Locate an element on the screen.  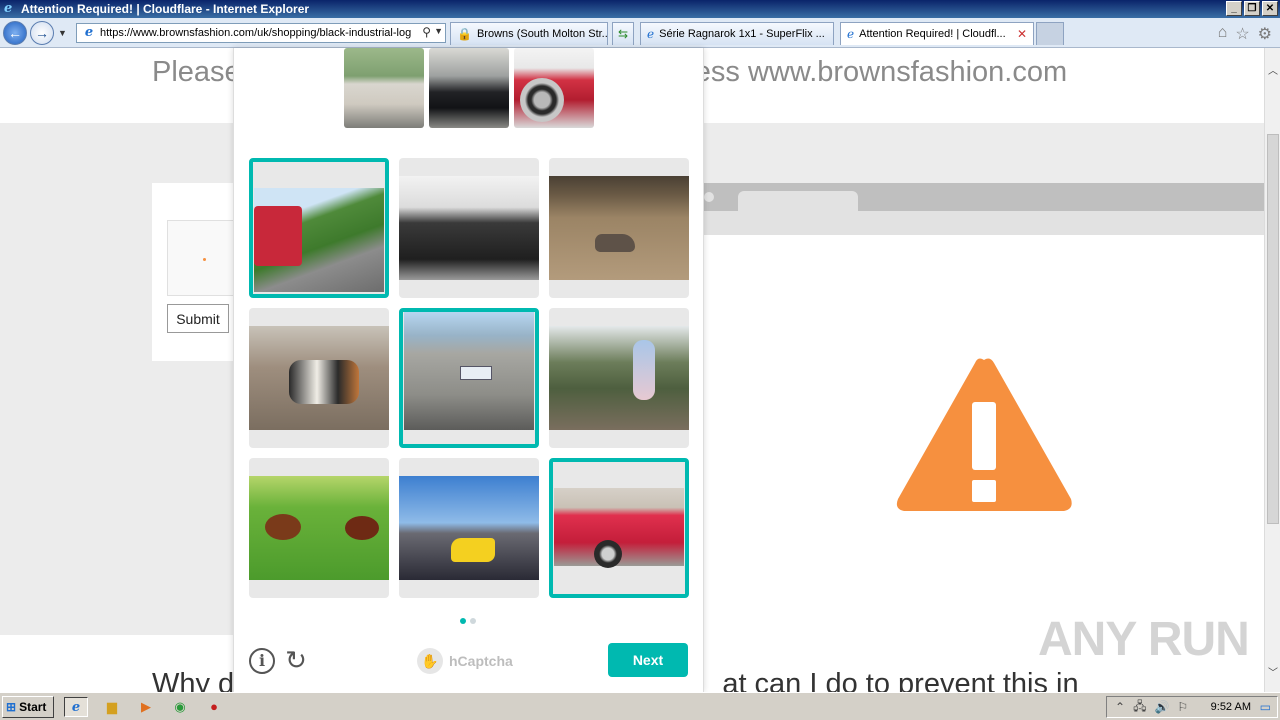
system-tray: ⌃ 🖧 🔊 ⚐ 9:52 AM ▭ is located at coordinates (1192, 707).